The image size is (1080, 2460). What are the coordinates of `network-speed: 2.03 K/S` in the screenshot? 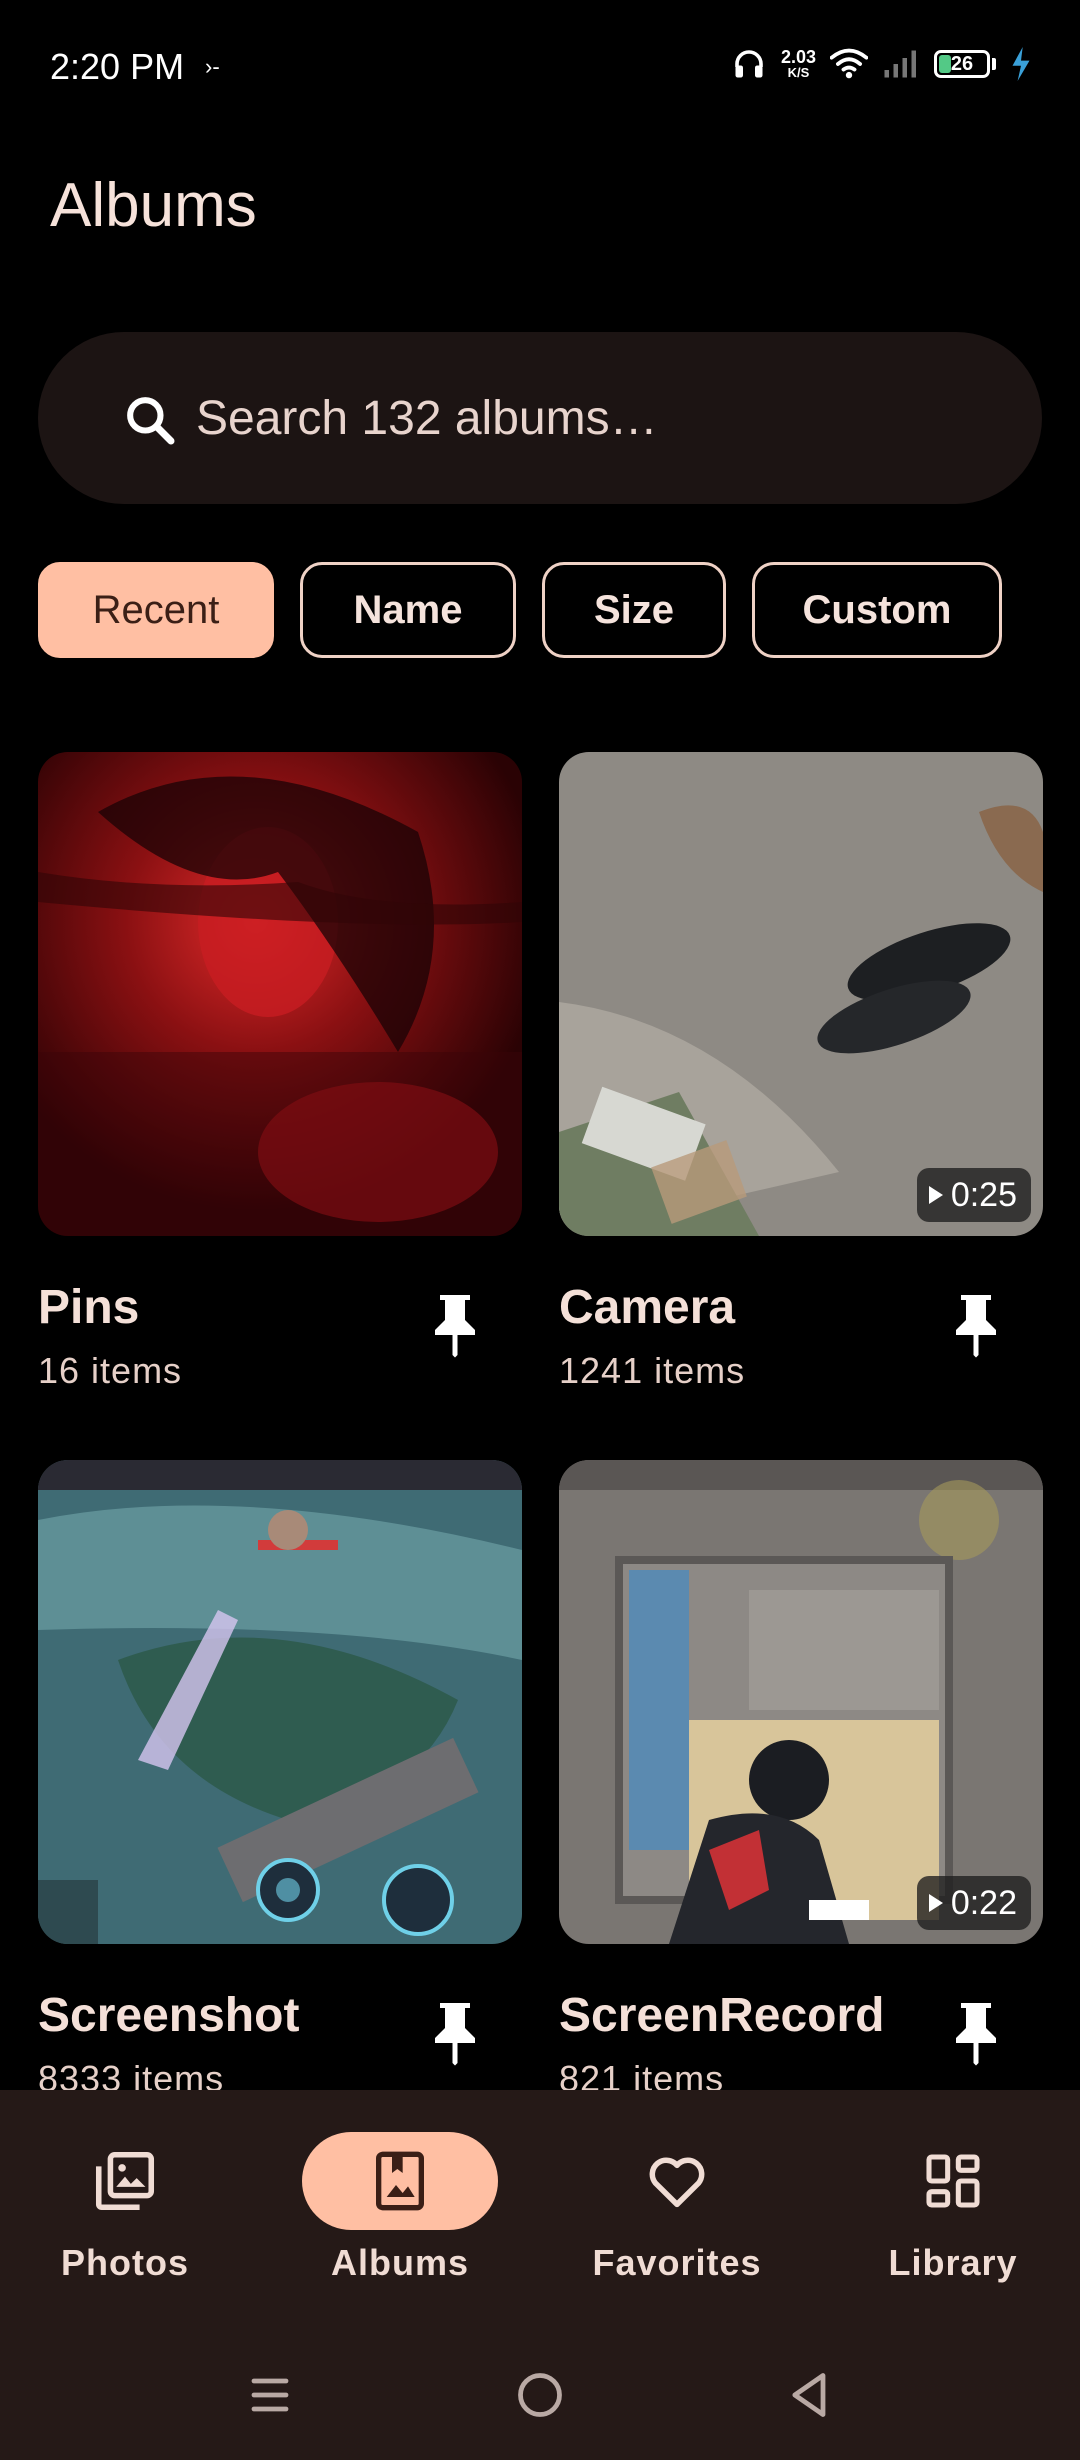 It's located at (798, 64).